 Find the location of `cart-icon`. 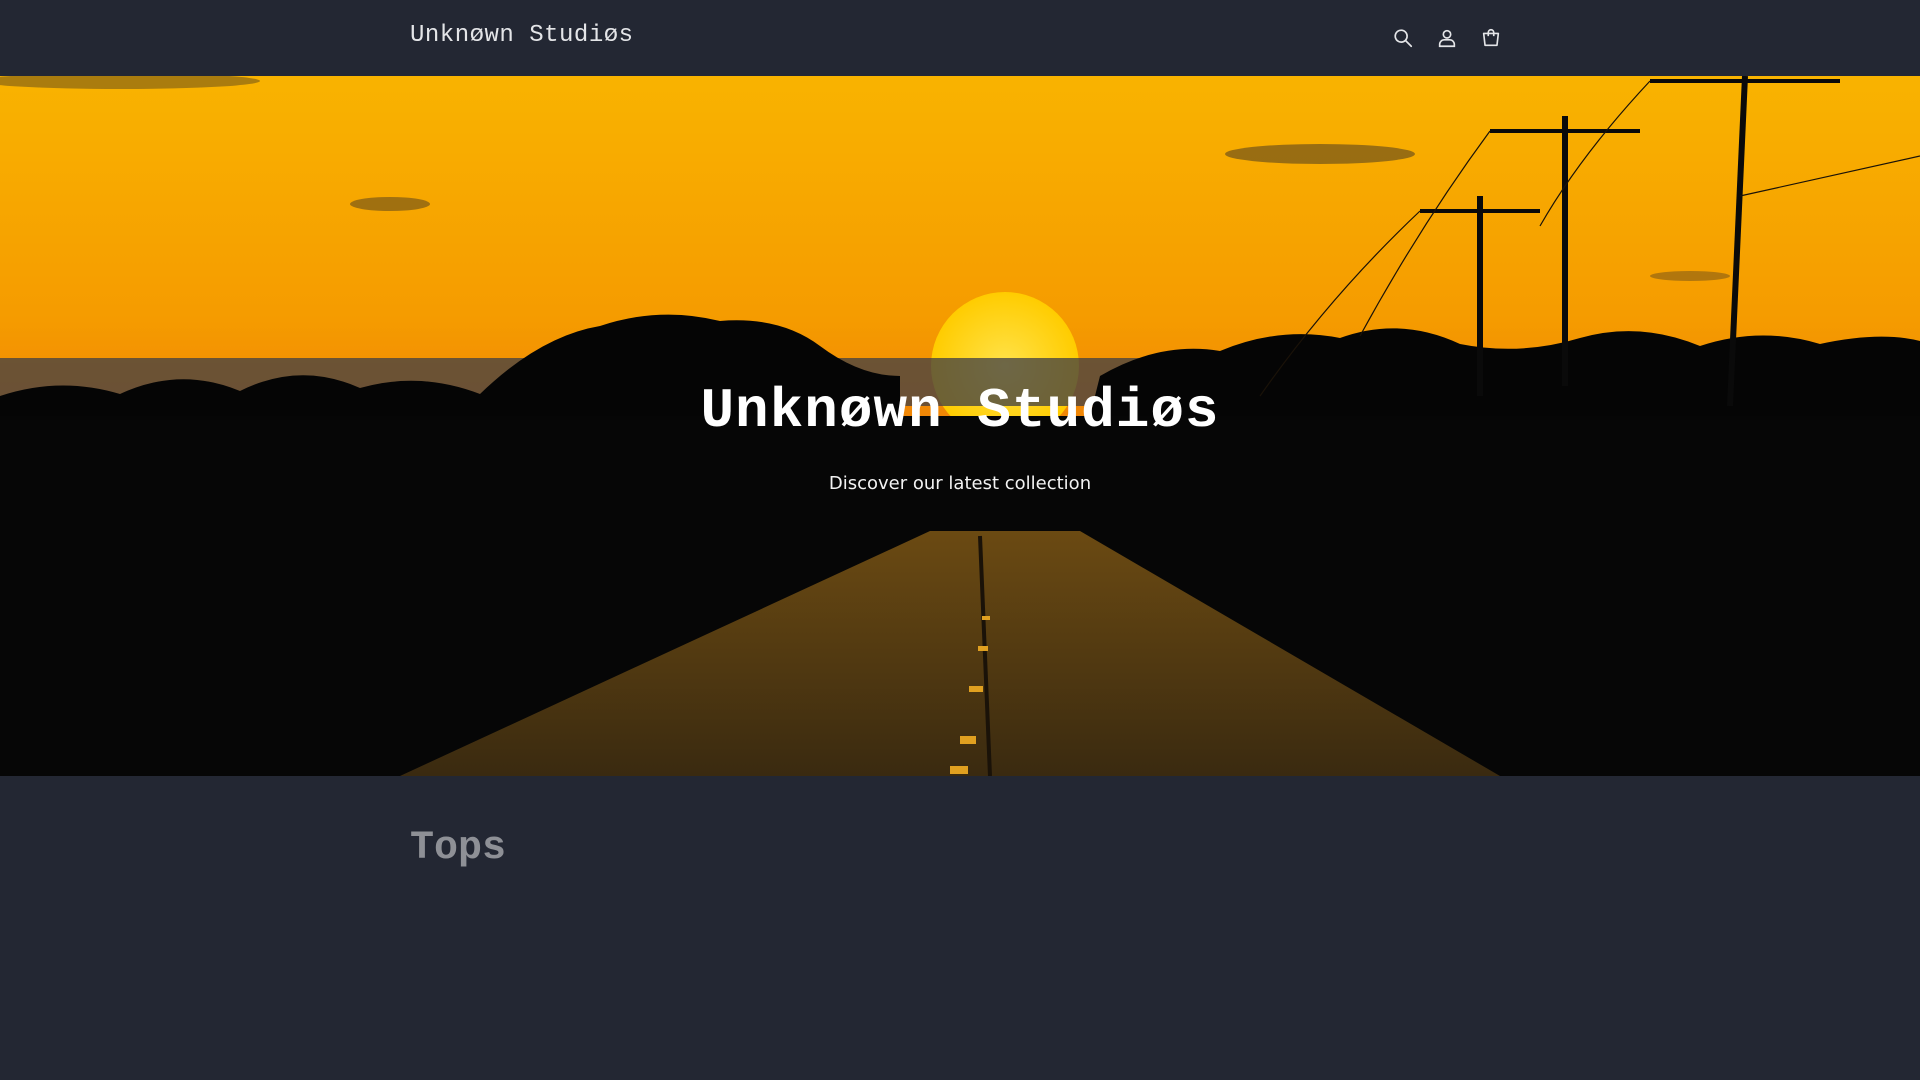

cart-icon is located at coordinates (1491, 37).